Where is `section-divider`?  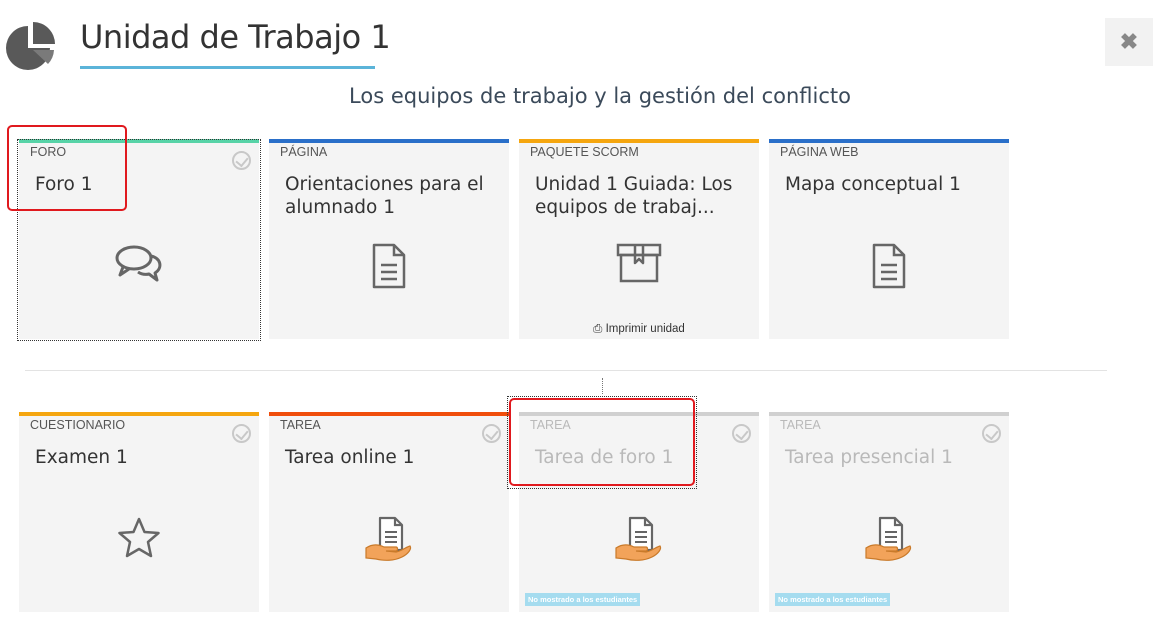 section-divider is located at coordinates (566, 370).